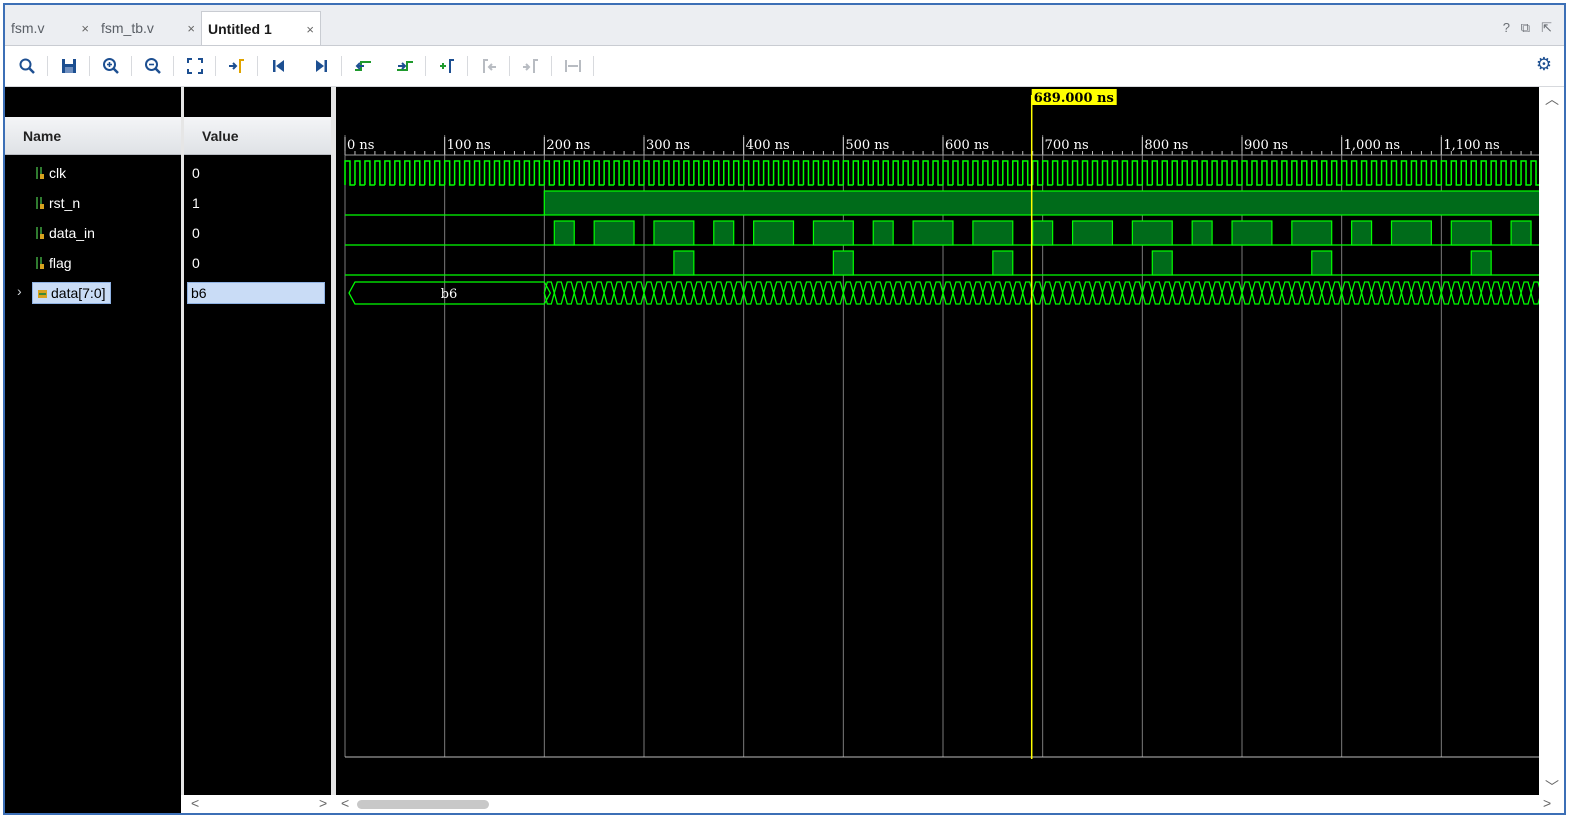  What do you see at coordinates (127, 28) in the screenshot?
I see `tab-label: fsm_tb.v` at bounding box center [127, 28].